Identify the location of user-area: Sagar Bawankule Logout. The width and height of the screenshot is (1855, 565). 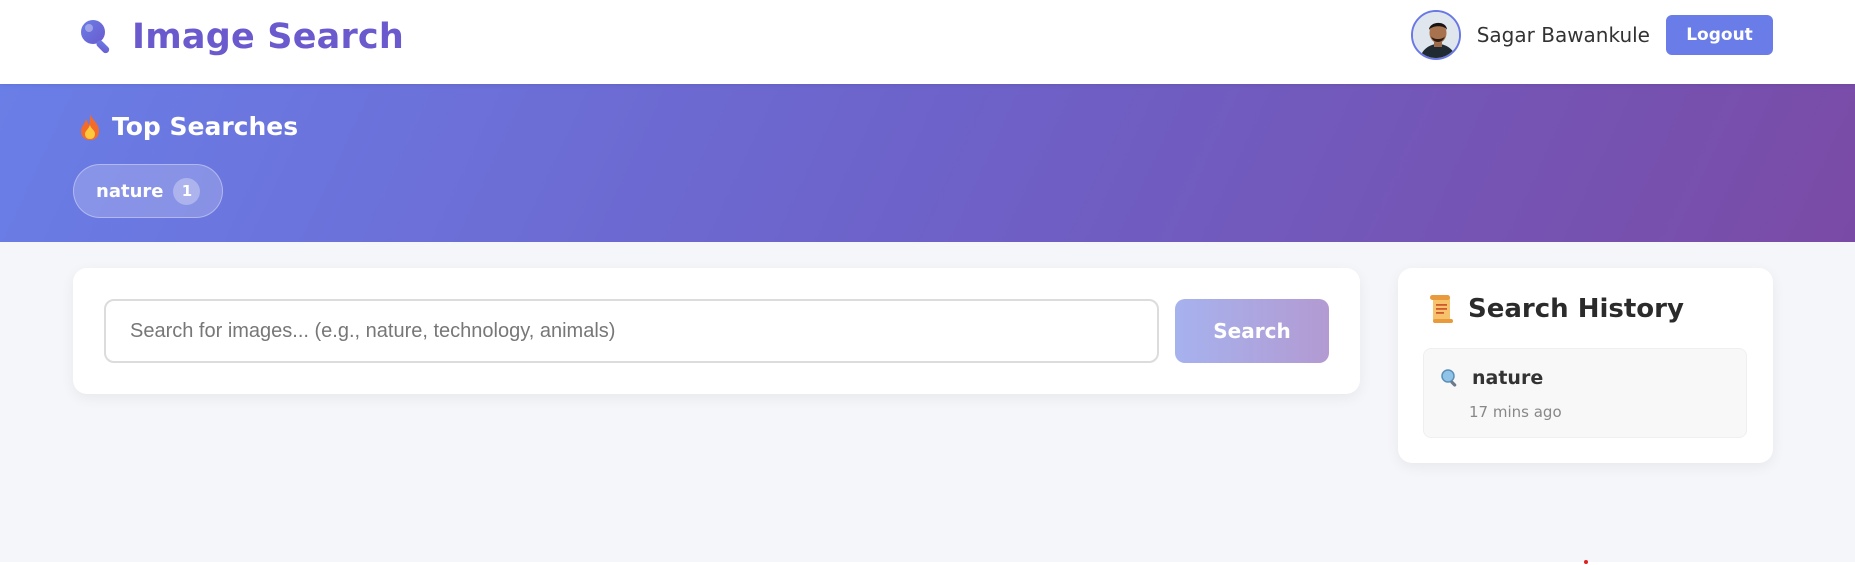
(1591, 35).